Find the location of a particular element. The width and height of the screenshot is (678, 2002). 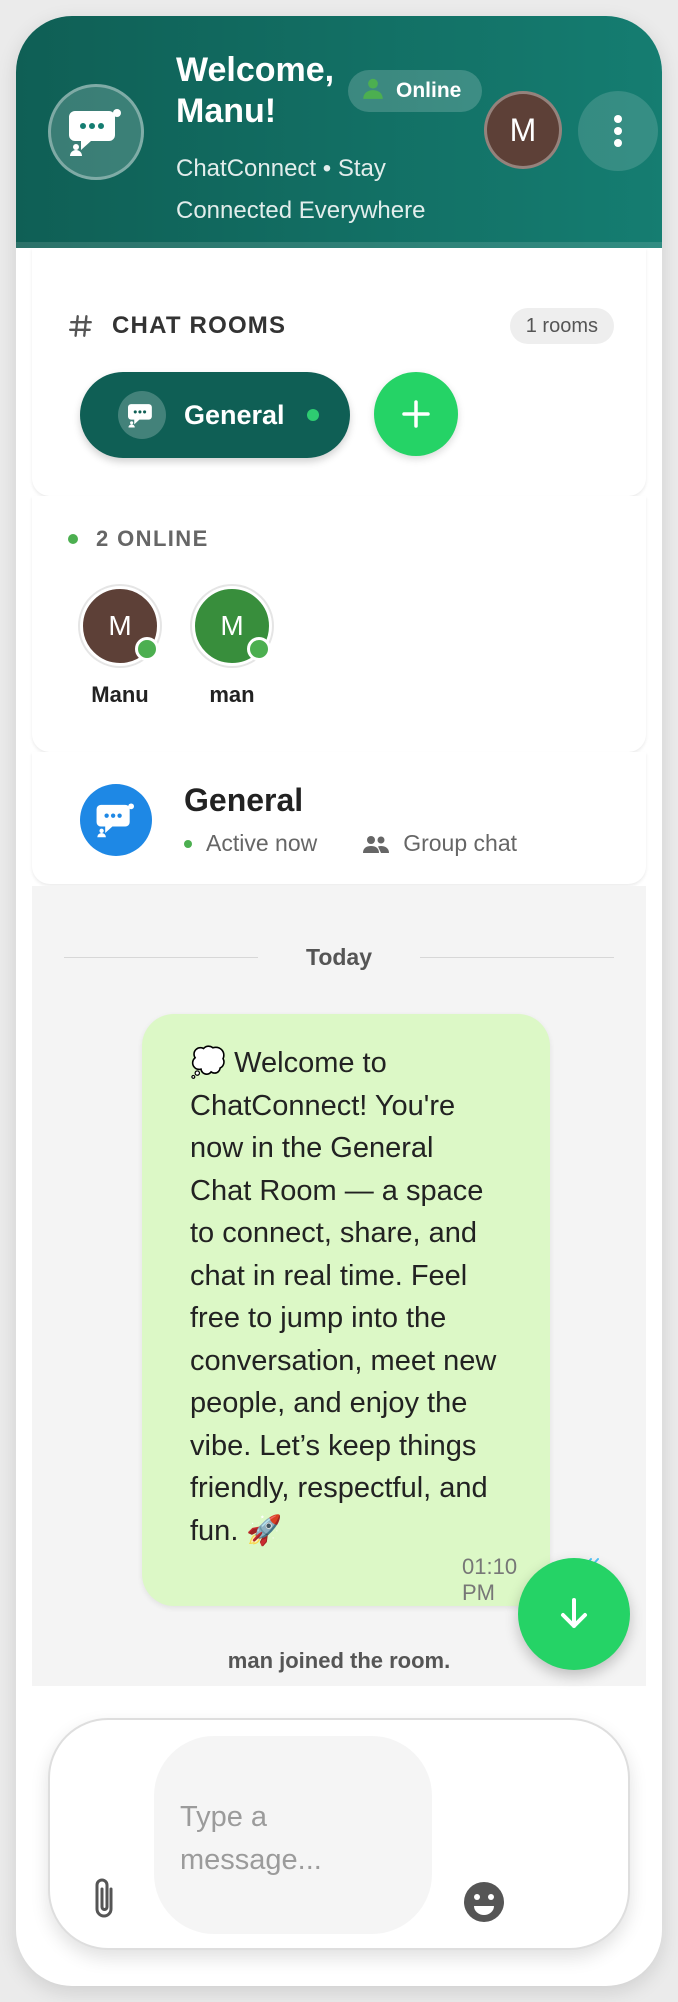

more-vertical-icon is located at coordinates (618, 131).